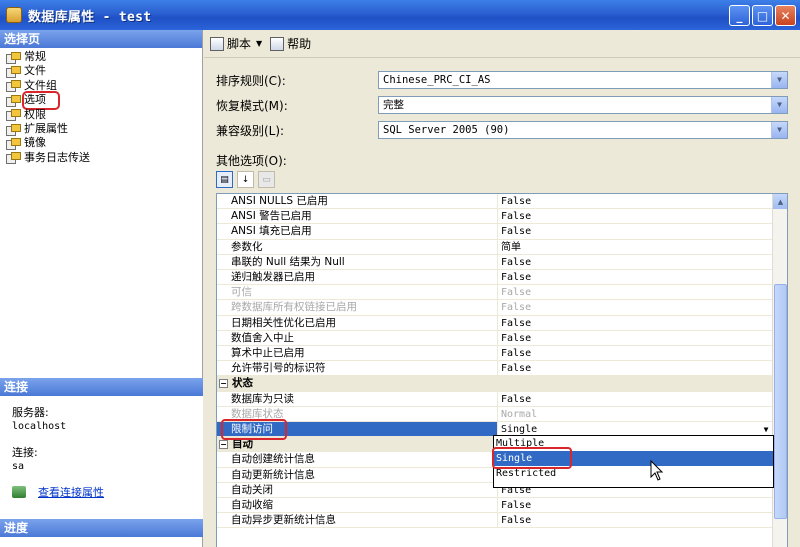 Image resolution: width=800 pixels, height=547 pixels. What do you see at coordinates (495, 293) in the screenshot?
I see `grid-property-row: 可信 False` at bounding box center [495, 293].